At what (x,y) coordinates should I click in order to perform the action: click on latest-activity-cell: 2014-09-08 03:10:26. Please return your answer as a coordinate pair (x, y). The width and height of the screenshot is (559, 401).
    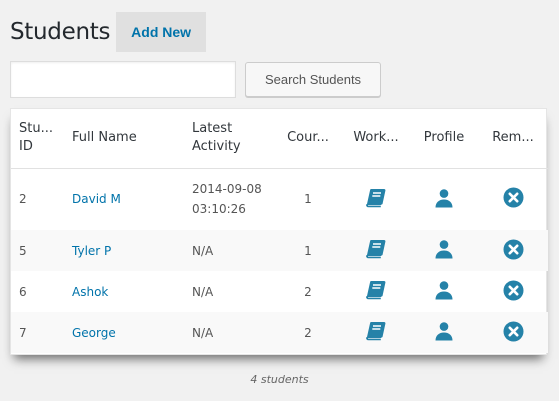
    Looking at the image, I should click on (227, 199).